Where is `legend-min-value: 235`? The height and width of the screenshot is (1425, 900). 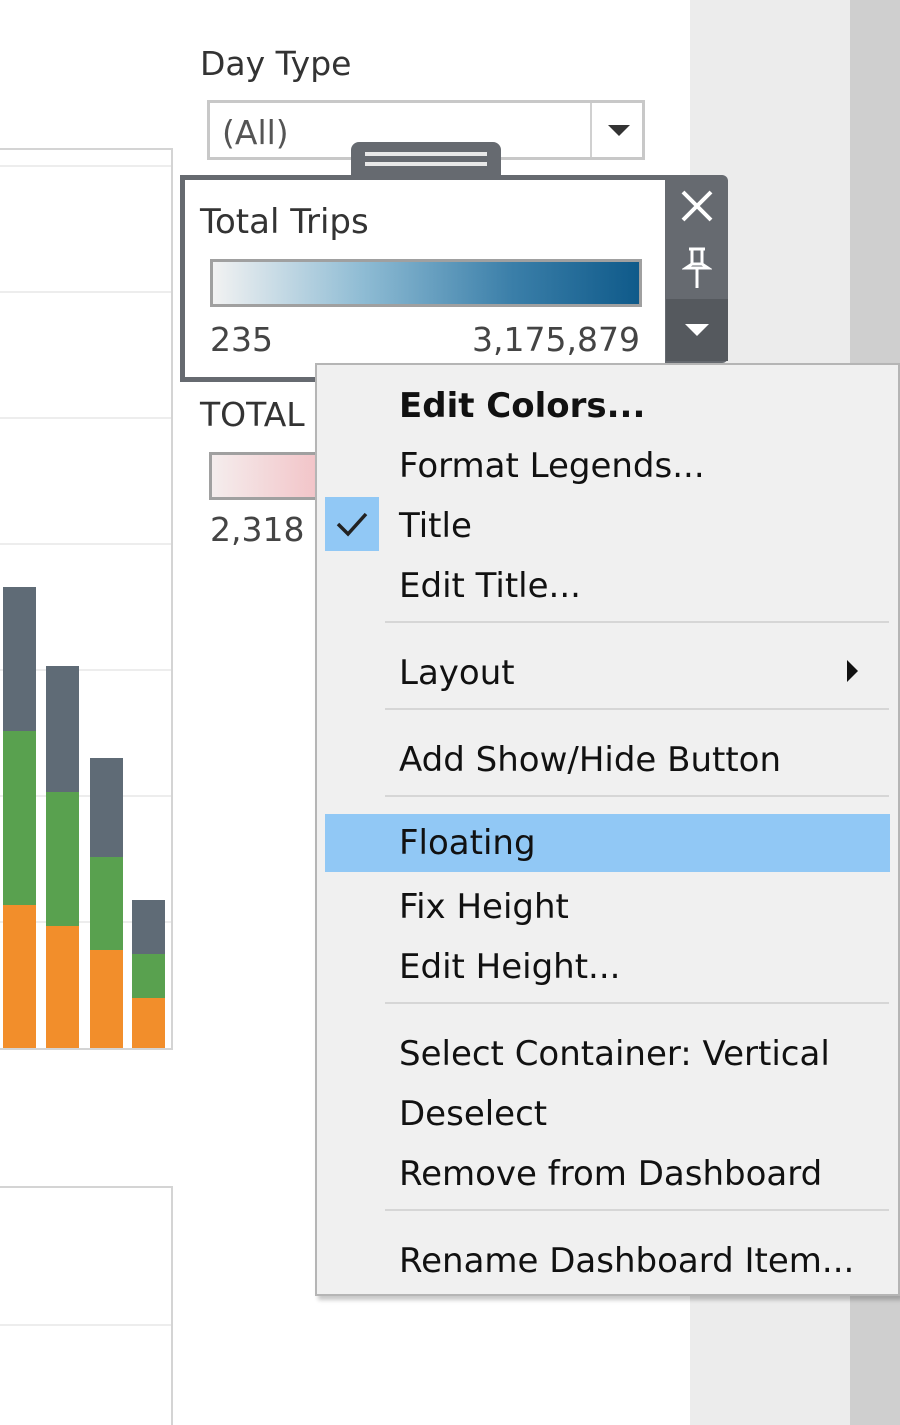
legend-min-value: 235 is located at coordinates (241, 339).